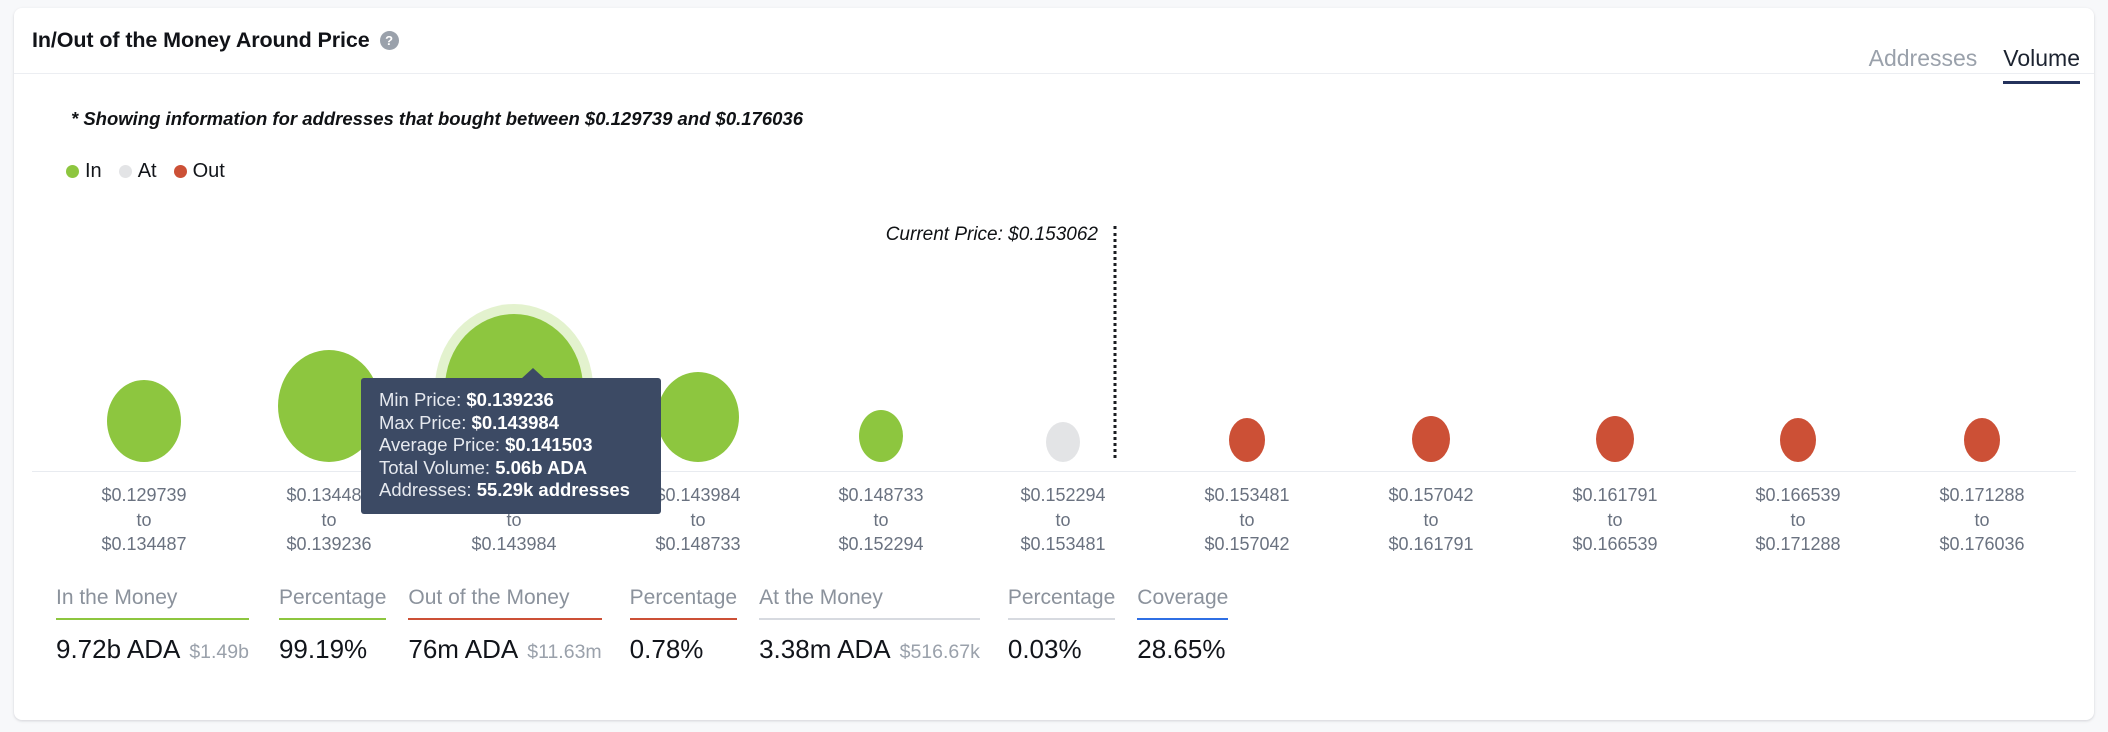 This screenshot has width=2108, height=732. What do you see at coordinates (1923, 64) in the screenshot?
I see `tab-addresses: Addresses` at bounding box center [1923, 64].